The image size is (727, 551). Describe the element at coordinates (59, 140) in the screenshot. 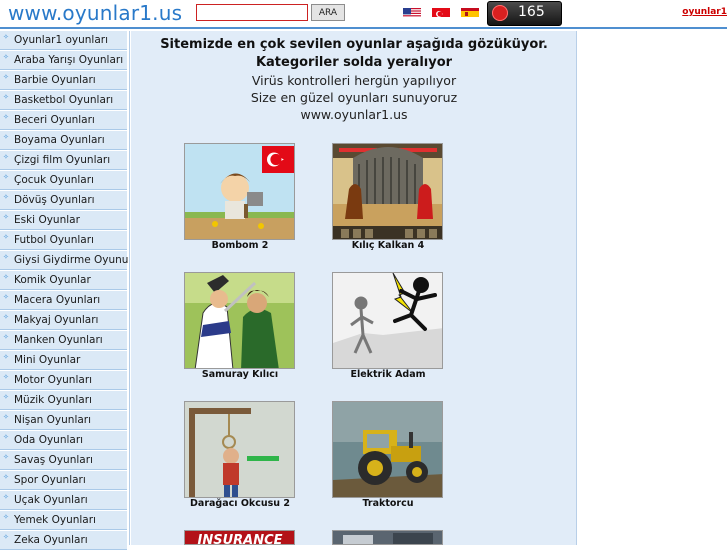

I see `sidebar-item-label: Boyama Oyunları` at that location.